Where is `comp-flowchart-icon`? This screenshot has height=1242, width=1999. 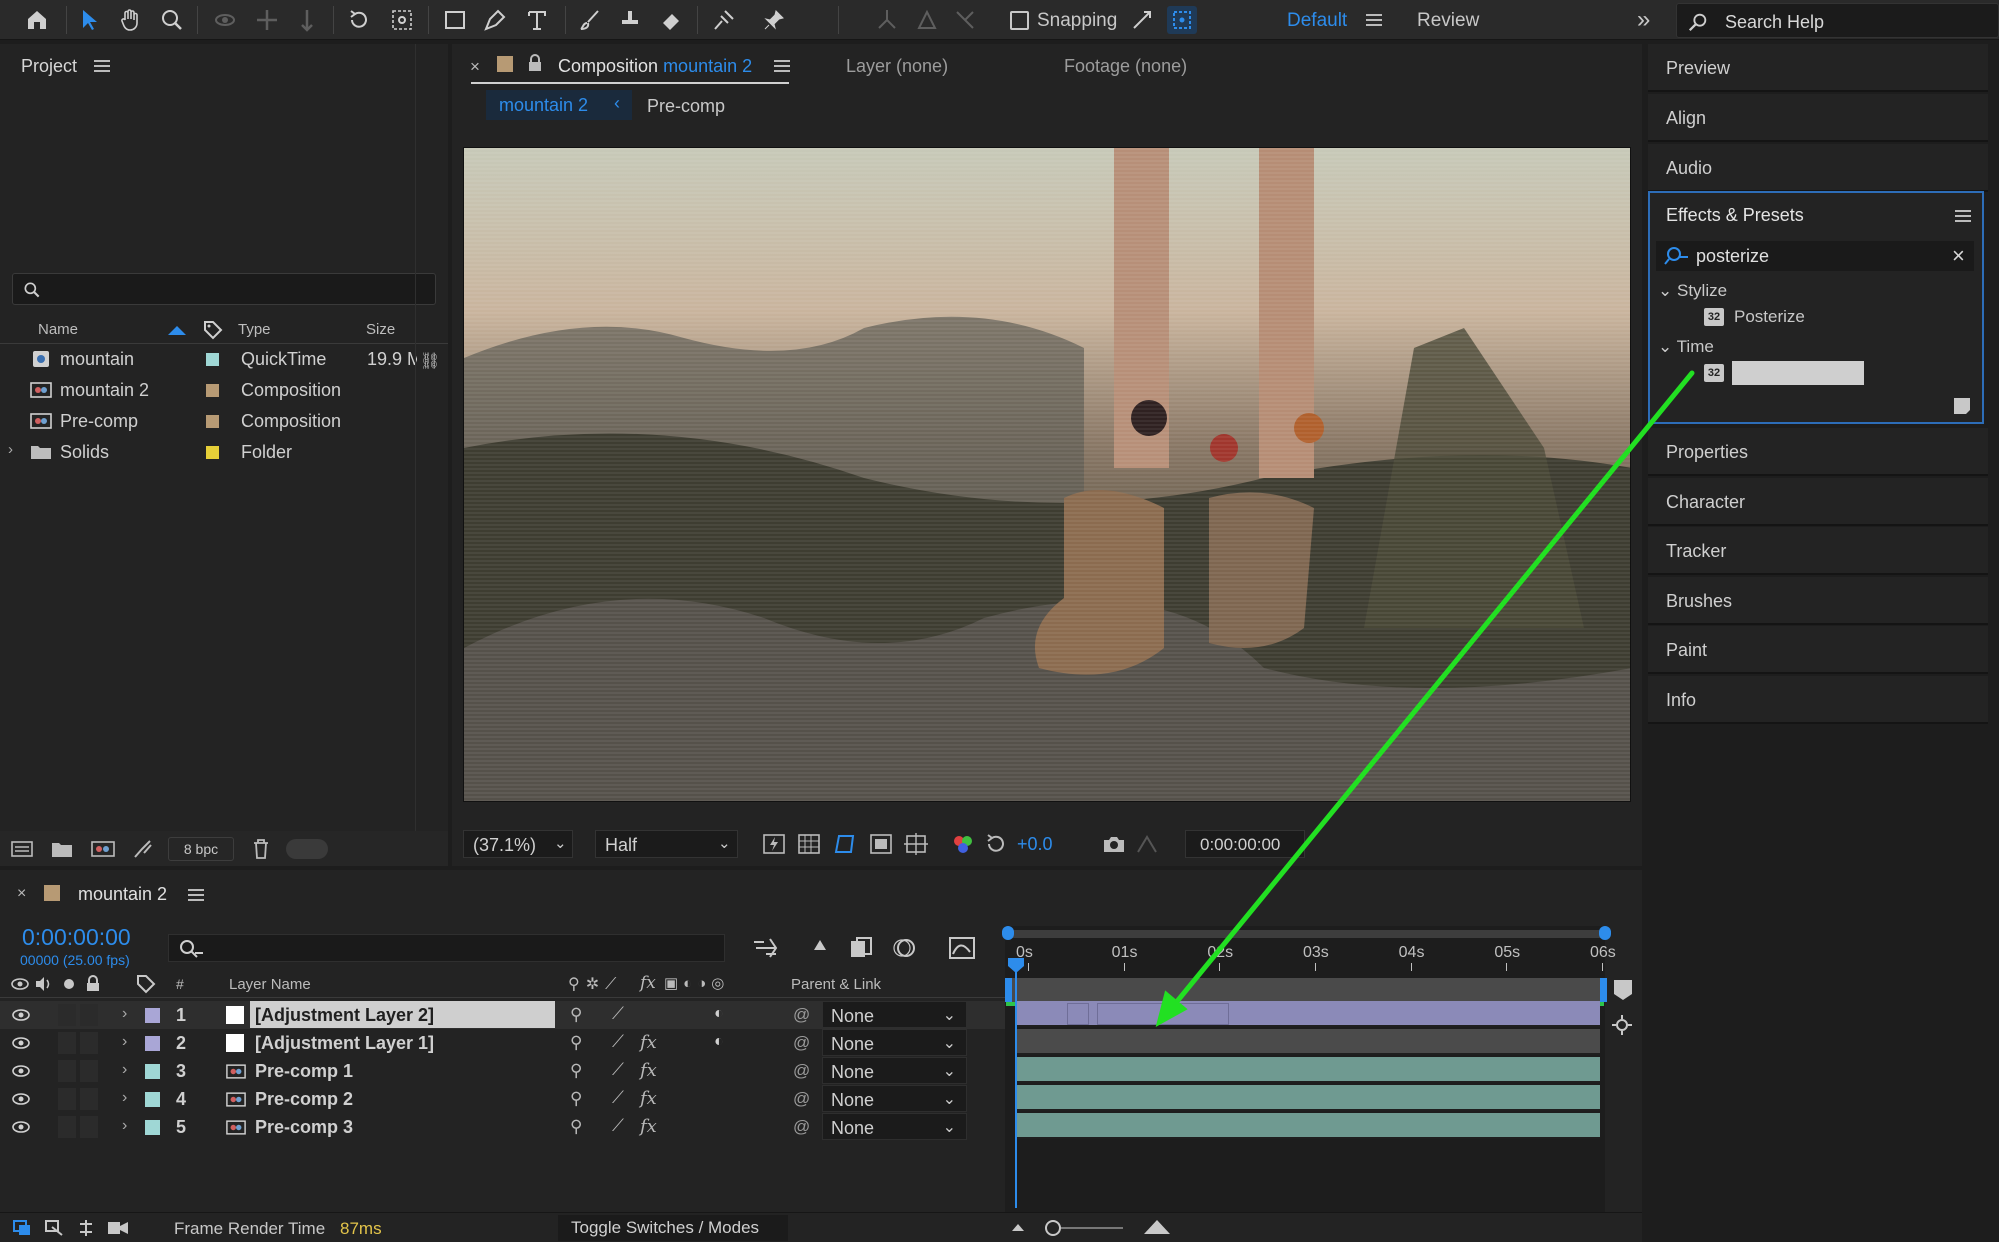 comp-flowchart-icon is located at coordinates (22, 1228).